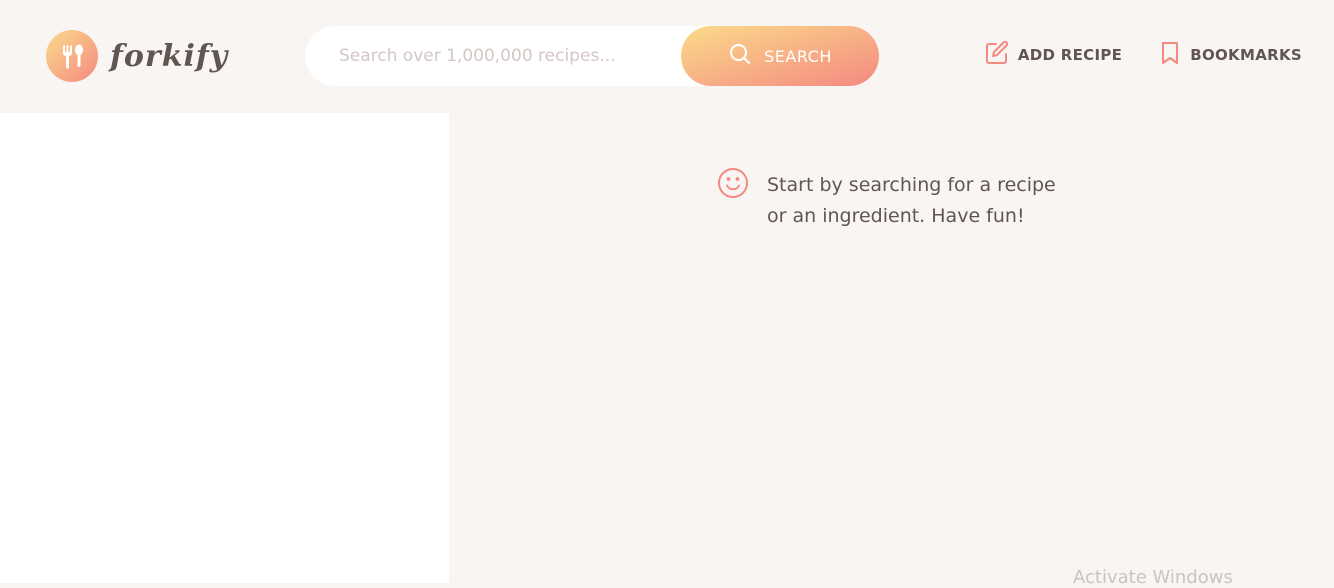  Describe the element at coordinates (169, 56) in the screenshot. I see `logo-text: forkify` at that location.